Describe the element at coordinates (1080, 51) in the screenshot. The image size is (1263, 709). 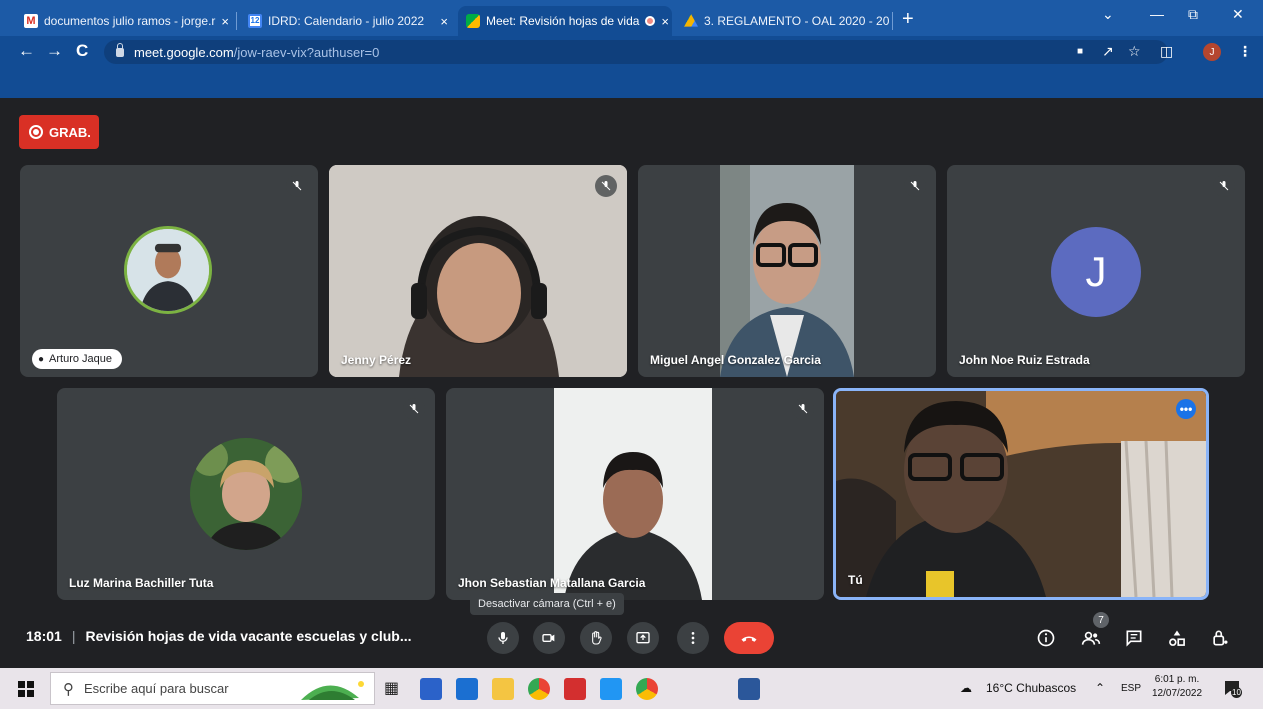
I see `camera-in-use-icon: ■` at that location.